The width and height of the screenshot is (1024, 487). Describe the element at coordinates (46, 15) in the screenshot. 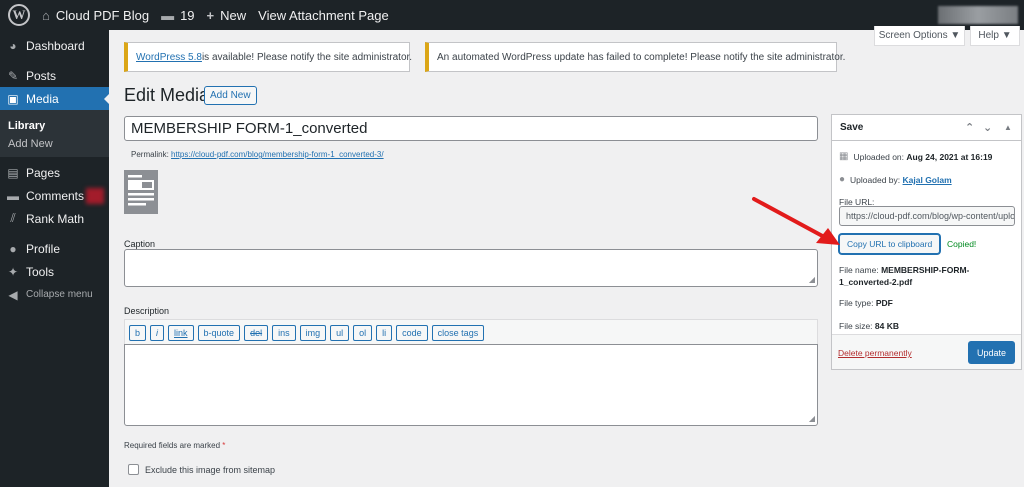

I see `home-icon: ⌂` at that location.